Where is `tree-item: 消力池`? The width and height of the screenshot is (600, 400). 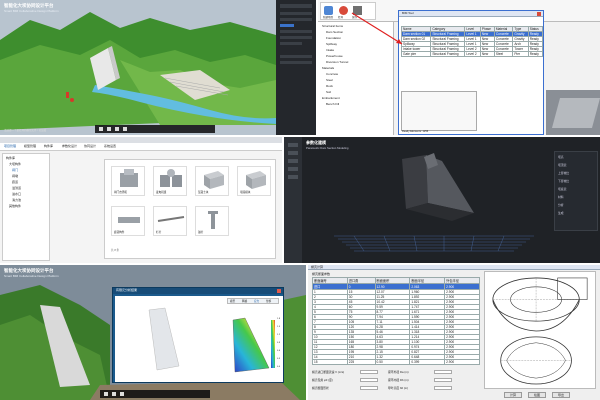 tree-item: 消力池 is located at coordinates (16, 200).